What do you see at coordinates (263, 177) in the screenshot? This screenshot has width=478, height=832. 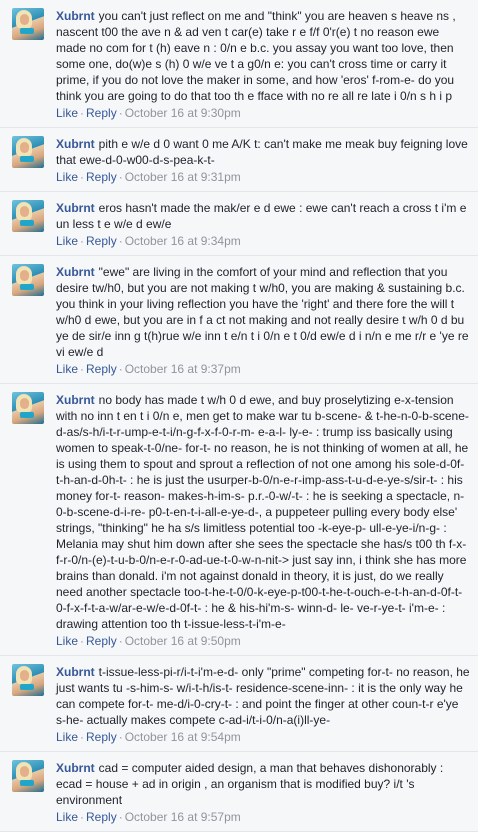 I see `comment-actions: Like · Reply · October 16 at 9:31pm` at bounding box center [263, 177].